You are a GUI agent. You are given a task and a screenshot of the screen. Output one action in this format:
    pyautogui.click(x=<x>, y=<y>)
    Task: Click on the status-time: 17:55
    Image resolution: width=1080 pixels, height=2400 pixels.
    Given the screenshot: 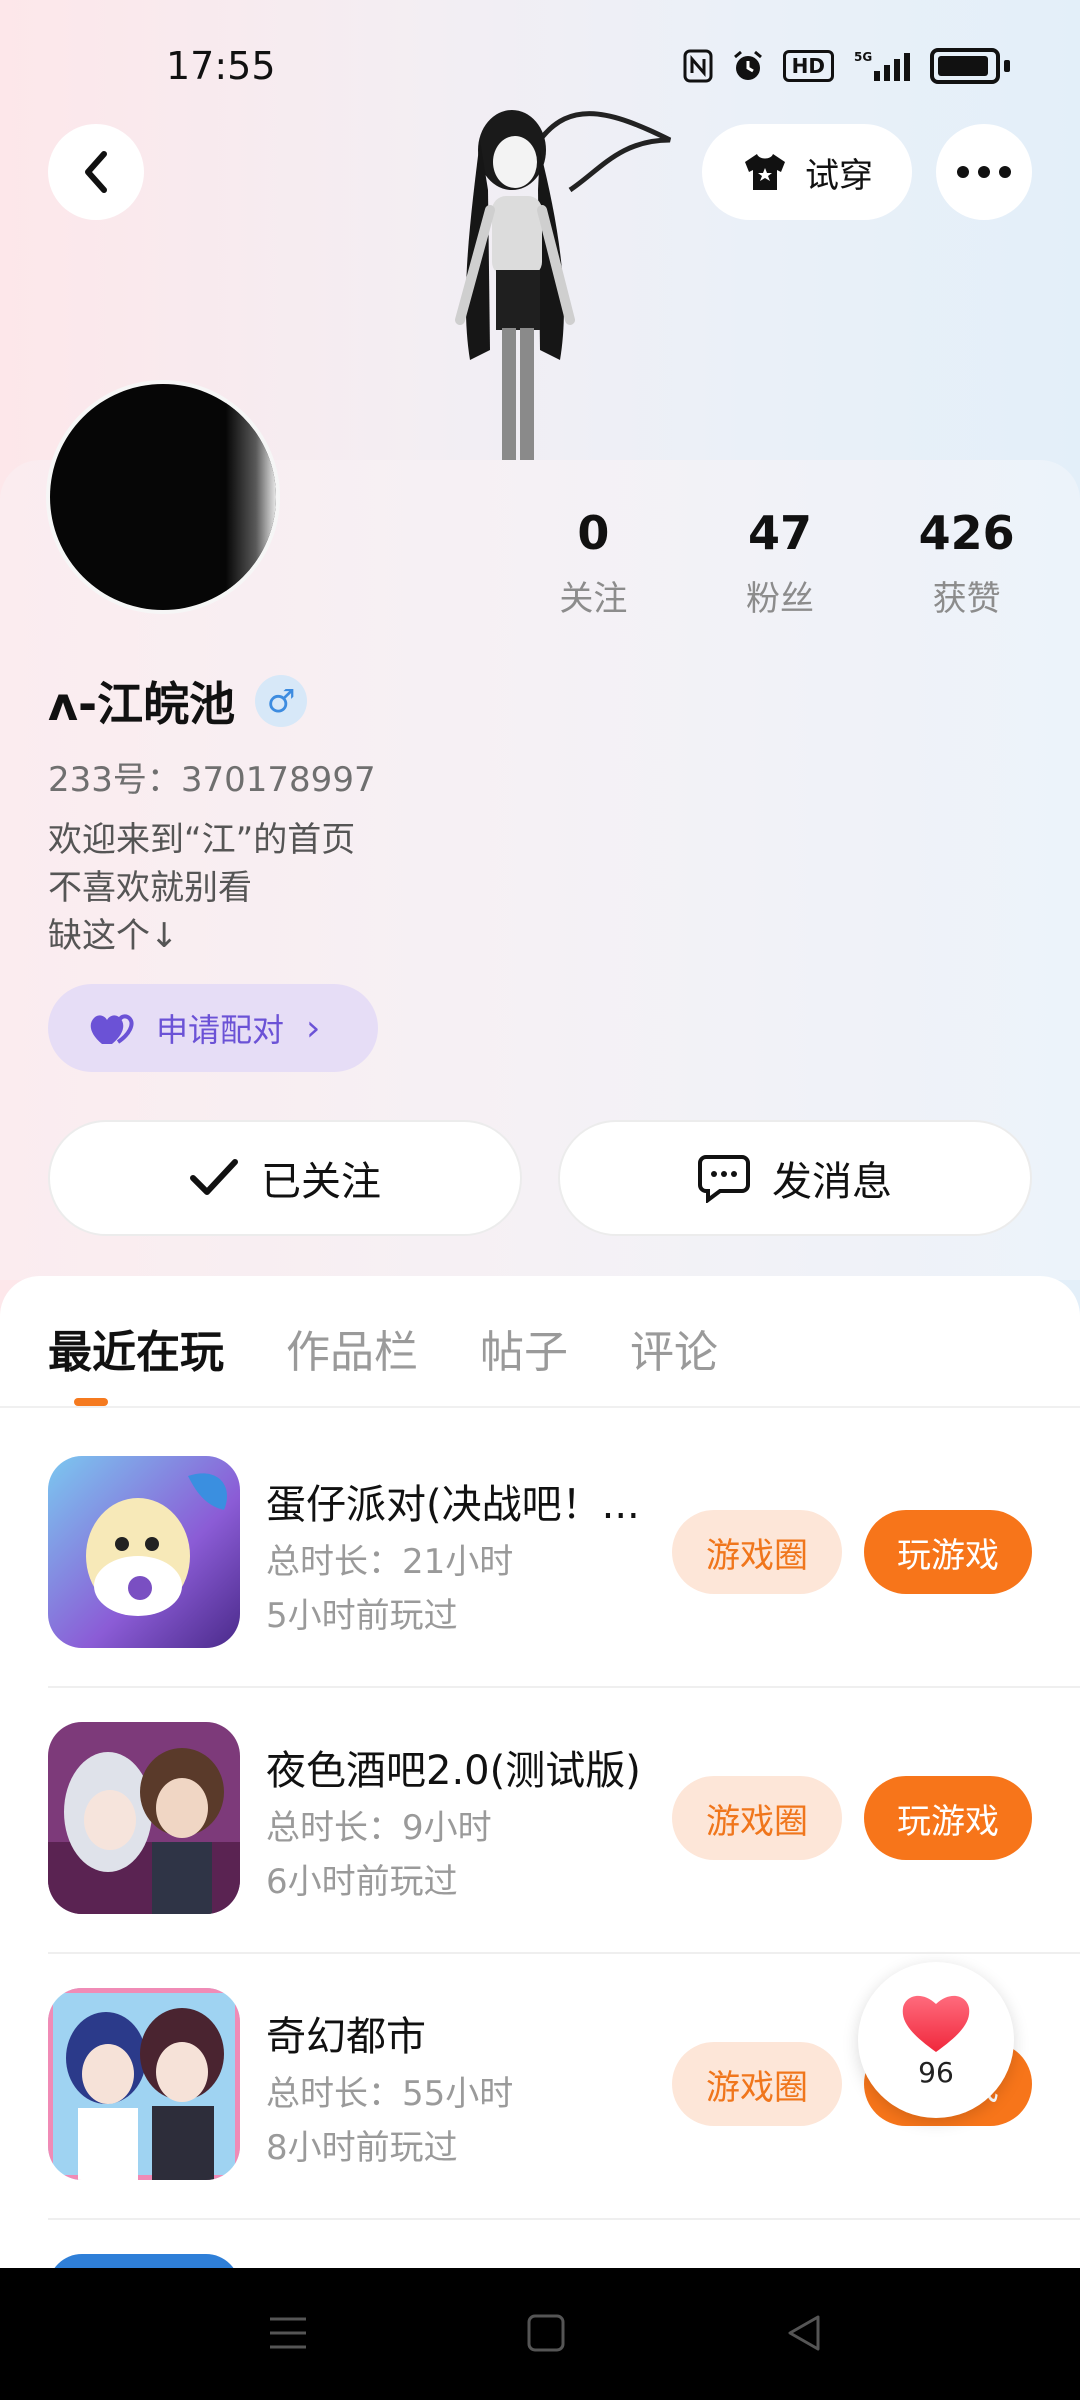 What is the action you would take?
    pyautogui.click(x=221, y=66)
    